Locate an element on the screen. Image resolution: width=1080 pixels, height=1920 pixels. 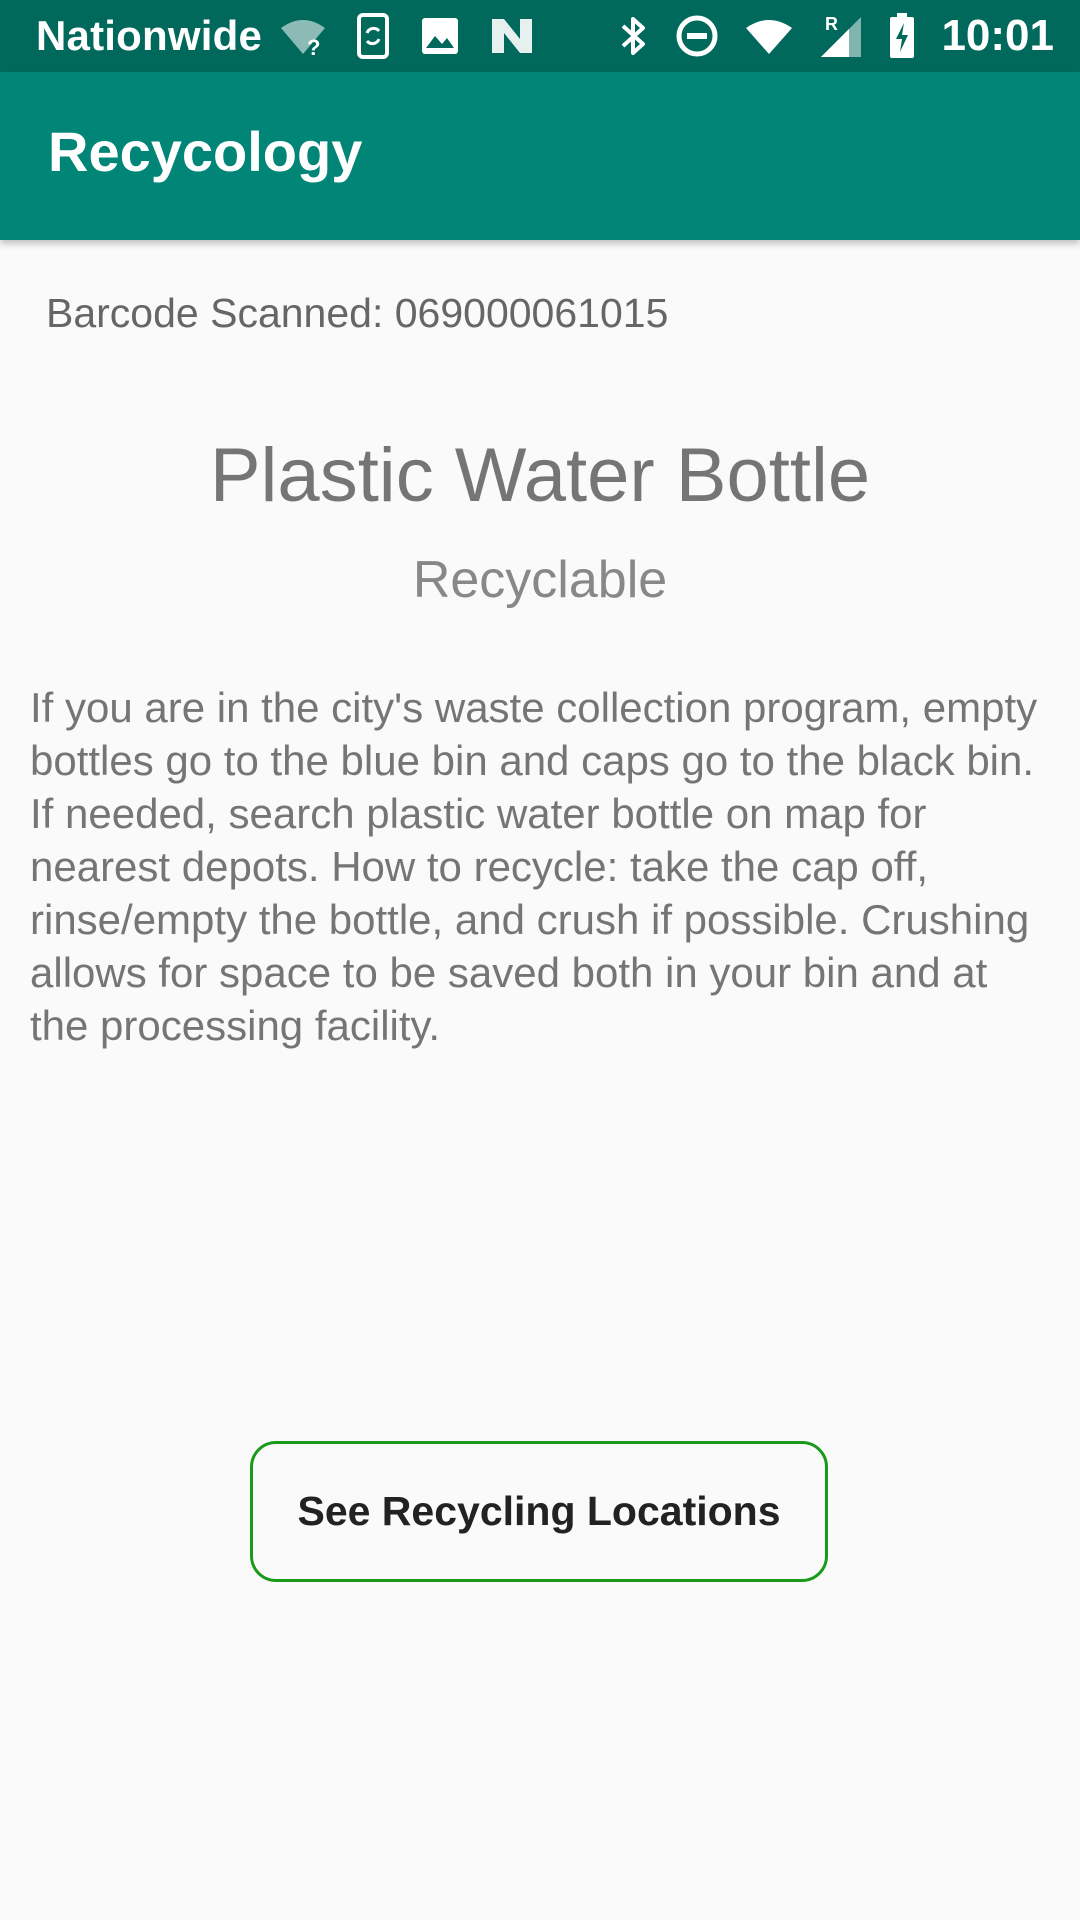
wifi-unknown-icon: ? is located at coordinates (303, 38).